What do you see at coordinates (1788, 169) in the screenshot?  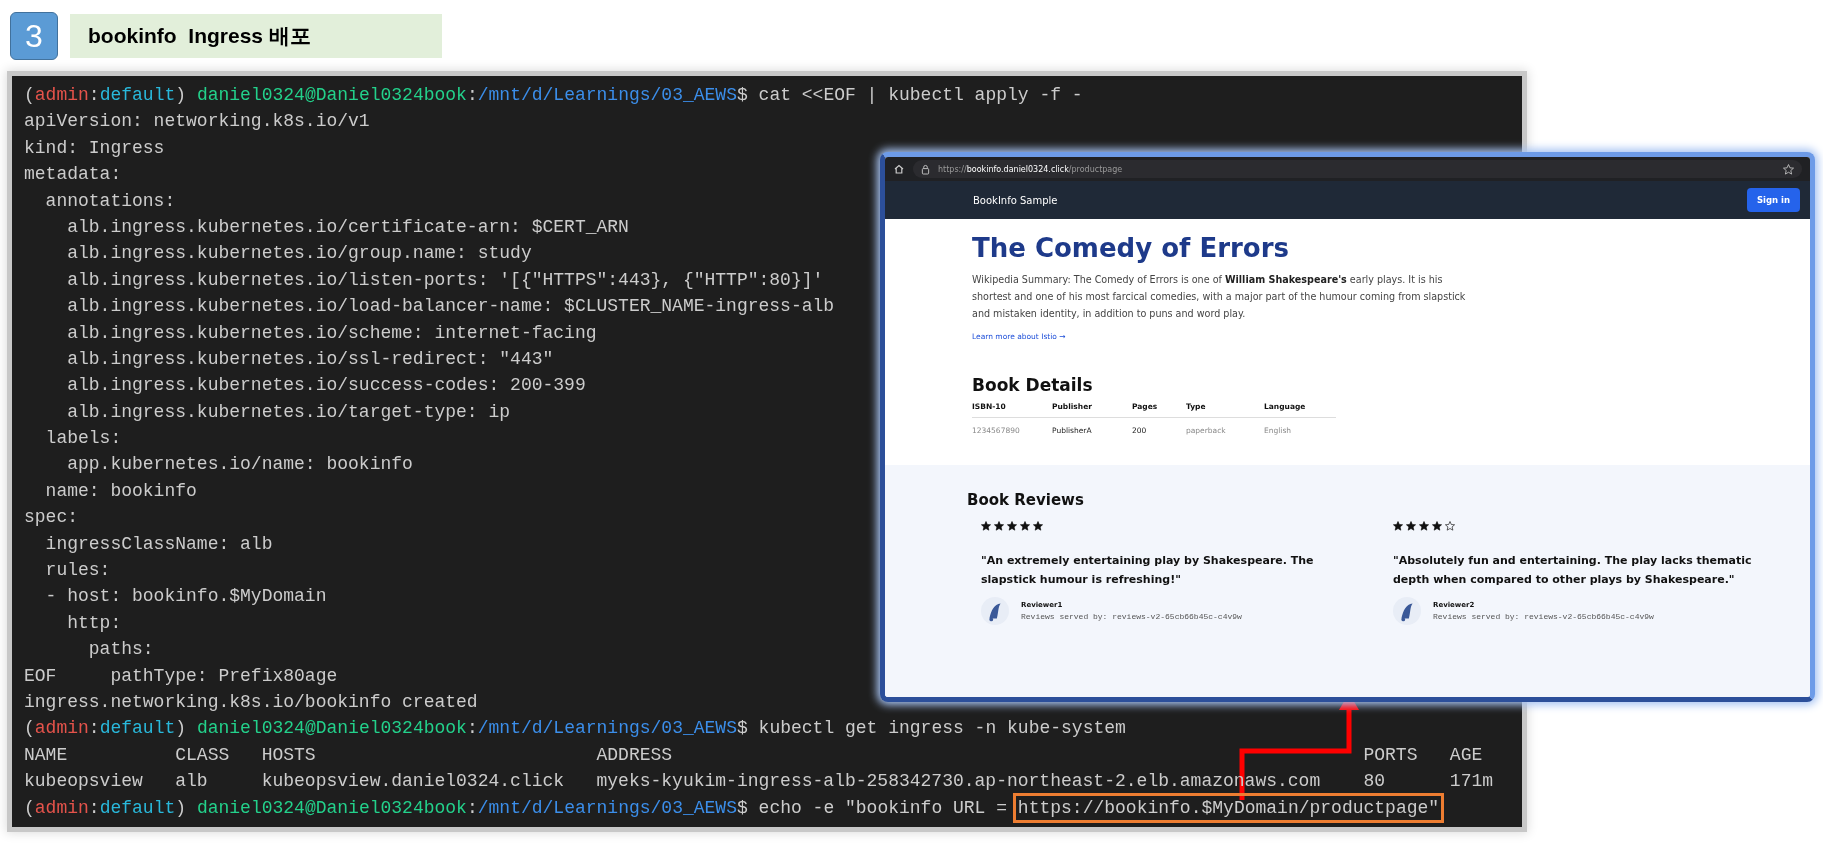 I see `star-icon` at bounding box center [1788, 169].